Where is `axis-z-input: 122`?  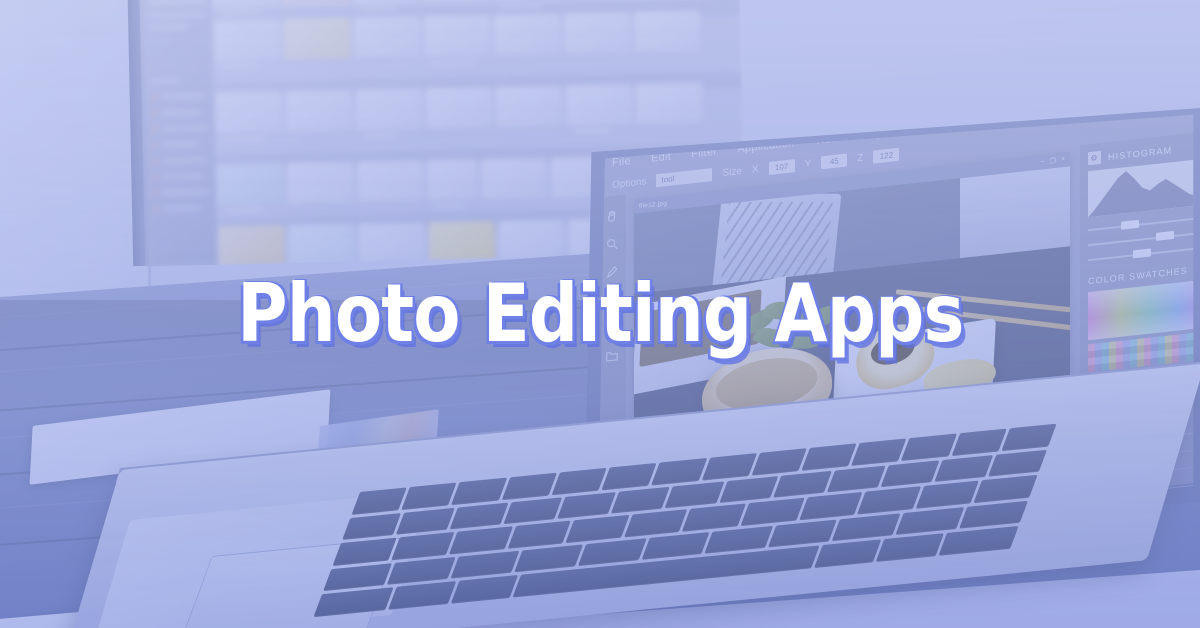 axis-z-input: 122 is located at coordinates (886, 155).